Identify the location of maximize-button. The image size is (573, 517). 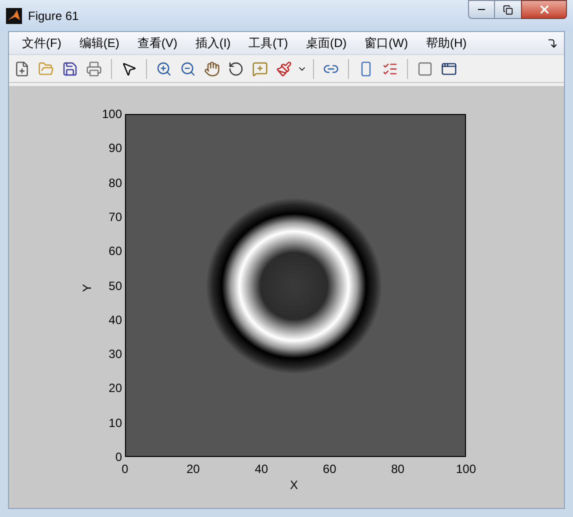
(508, 9).